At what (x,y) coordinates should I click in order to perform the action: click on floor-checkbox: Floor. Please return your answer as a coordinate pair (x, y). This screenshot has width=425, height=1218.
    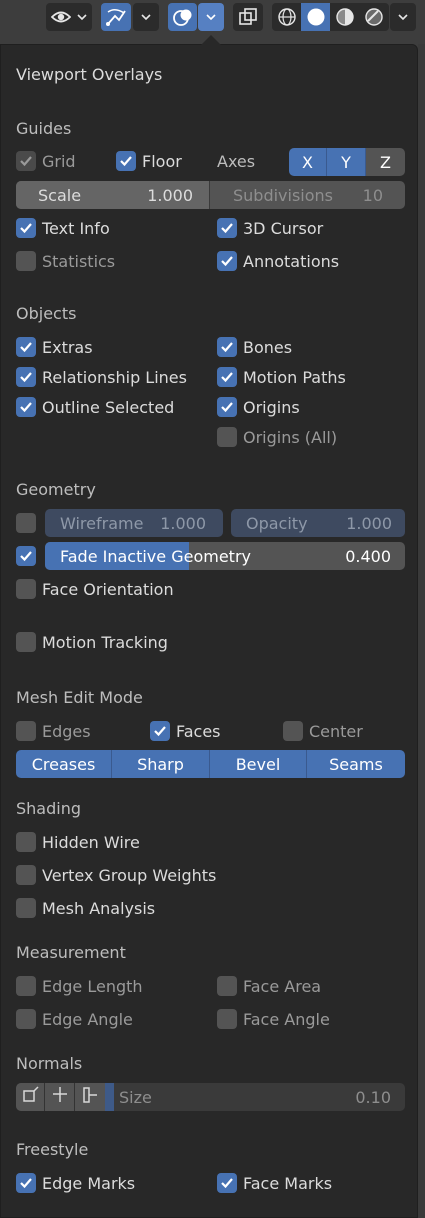
    Looking at the image, I should click on (149, 161).